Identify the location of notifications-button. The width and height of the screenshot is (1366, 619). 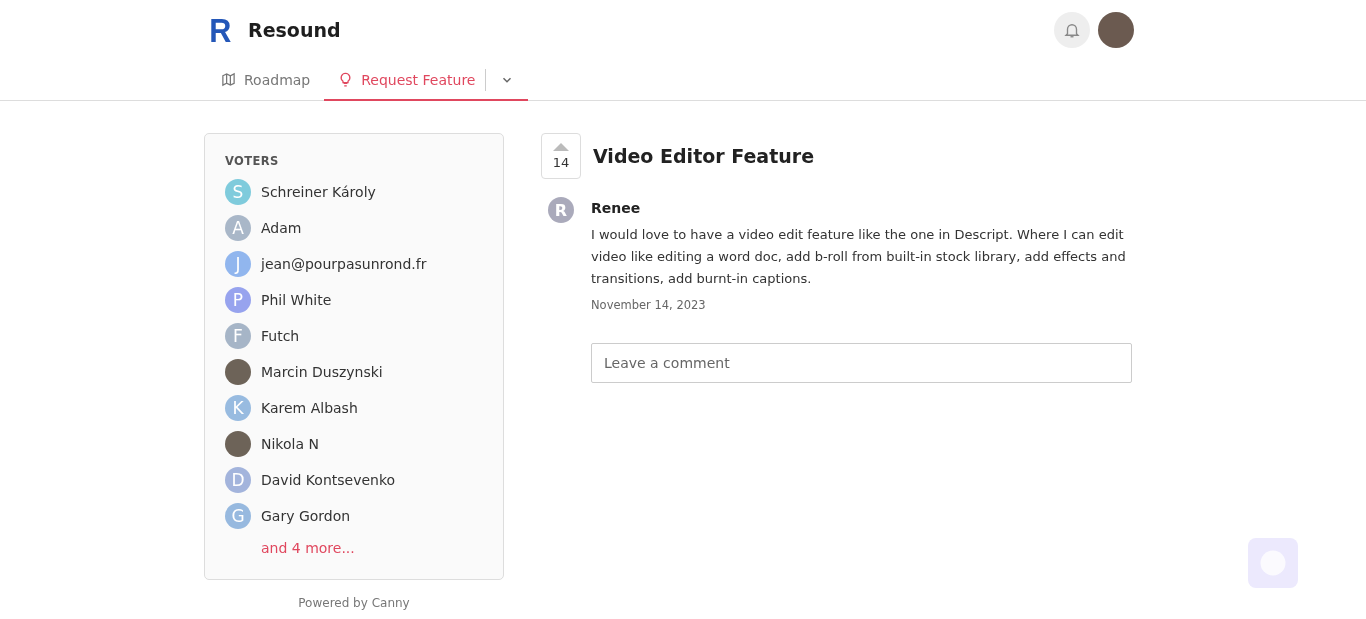
(1072, 30).